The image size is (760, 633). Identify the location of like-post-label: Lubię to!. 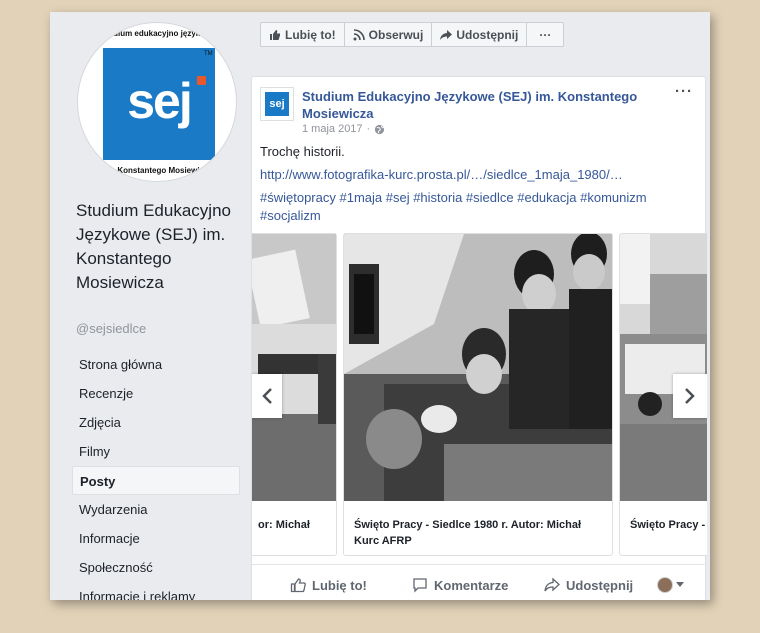
(339, 585).